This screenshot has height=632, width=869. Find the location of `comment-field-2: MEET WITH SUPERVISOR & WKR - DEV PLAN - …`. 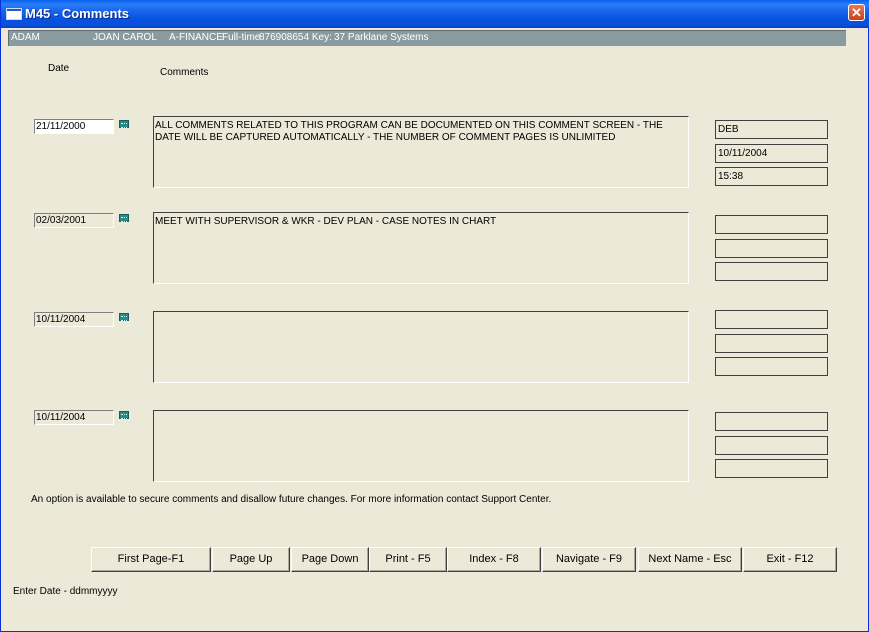

comment-field-2: MEET WITH SUPERVISOR & WKR - DEV PLAN - … is located at coordinates (421, 248).